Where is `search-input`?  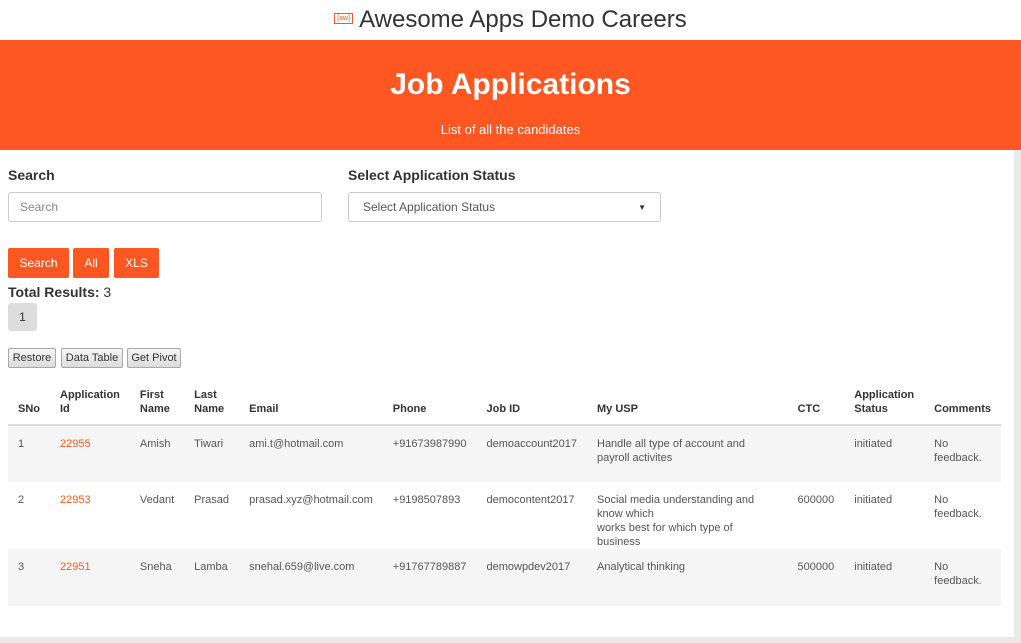 search-input is located at coordinates (165, 207).